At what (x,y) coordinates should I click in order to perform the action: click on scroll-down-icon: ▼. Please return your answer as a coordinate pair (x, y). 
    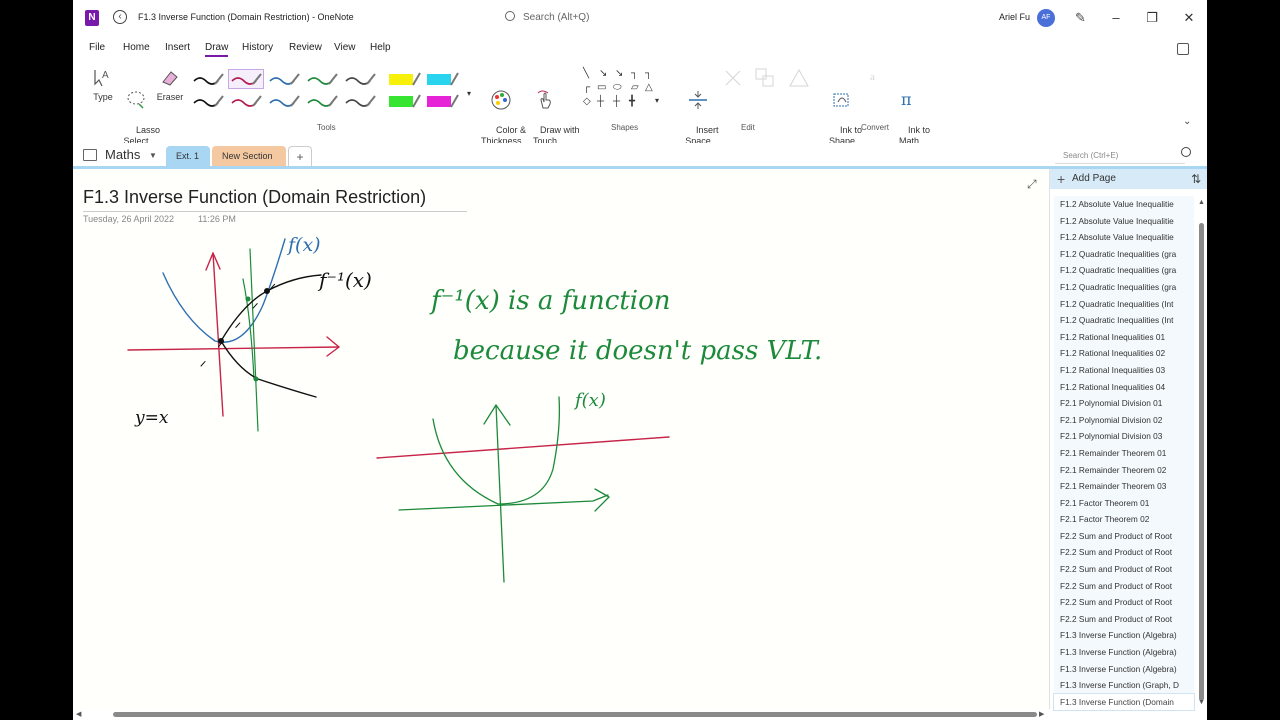
    Looking at the image, I should click on (1201, 702).